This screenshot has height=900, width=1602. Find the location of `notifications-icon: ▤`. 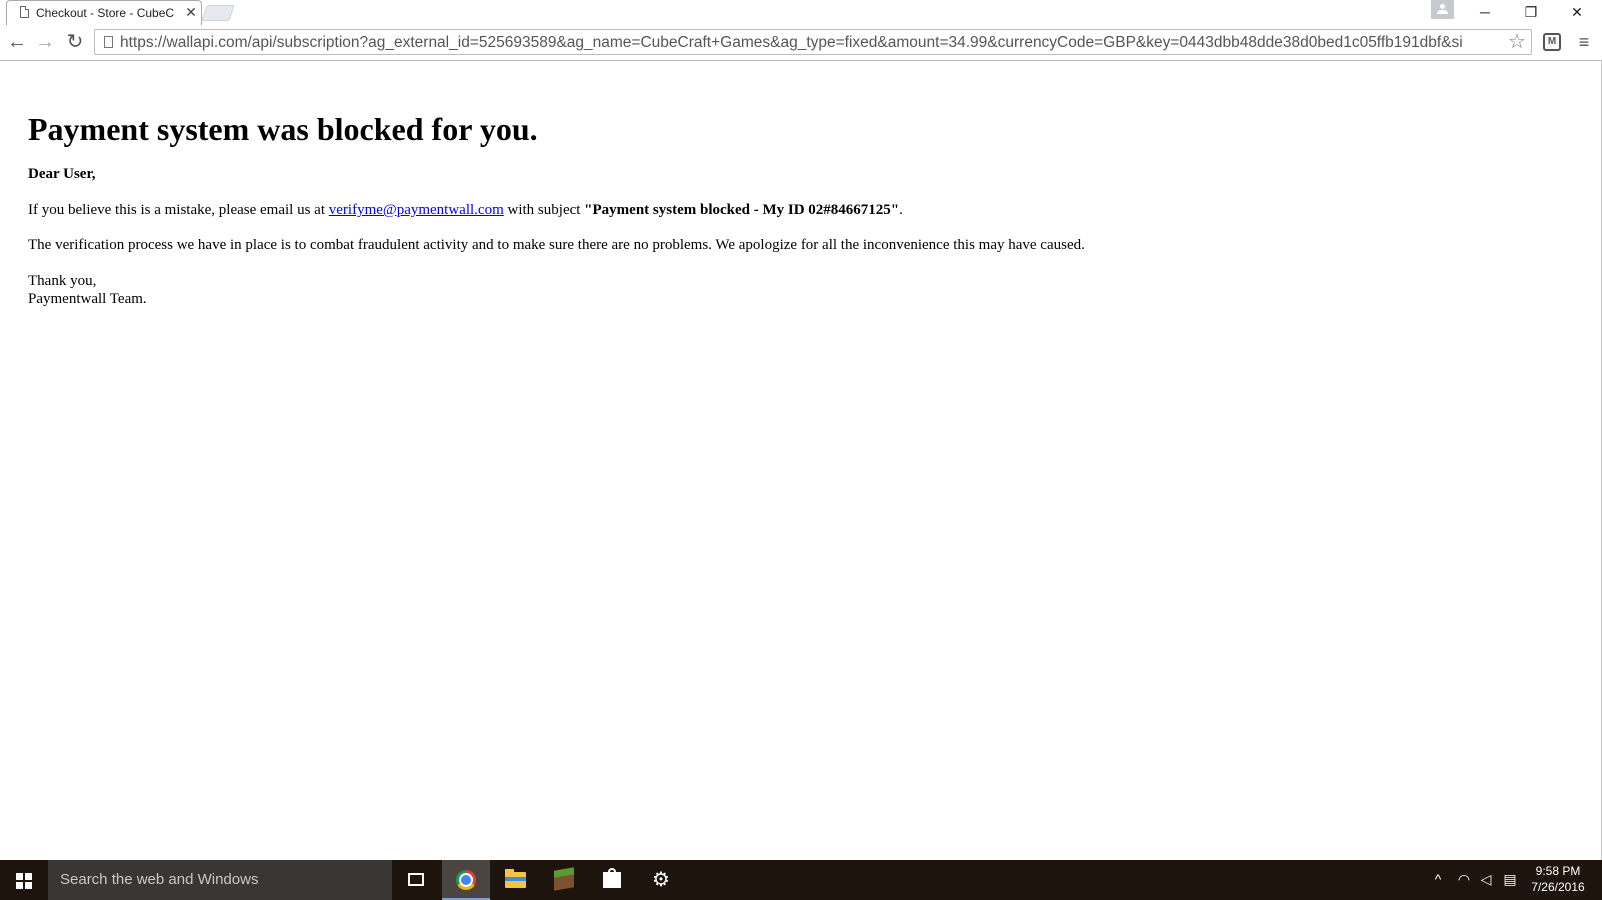

notifications-icon: ▤ is located at coordinates (1510, 879).